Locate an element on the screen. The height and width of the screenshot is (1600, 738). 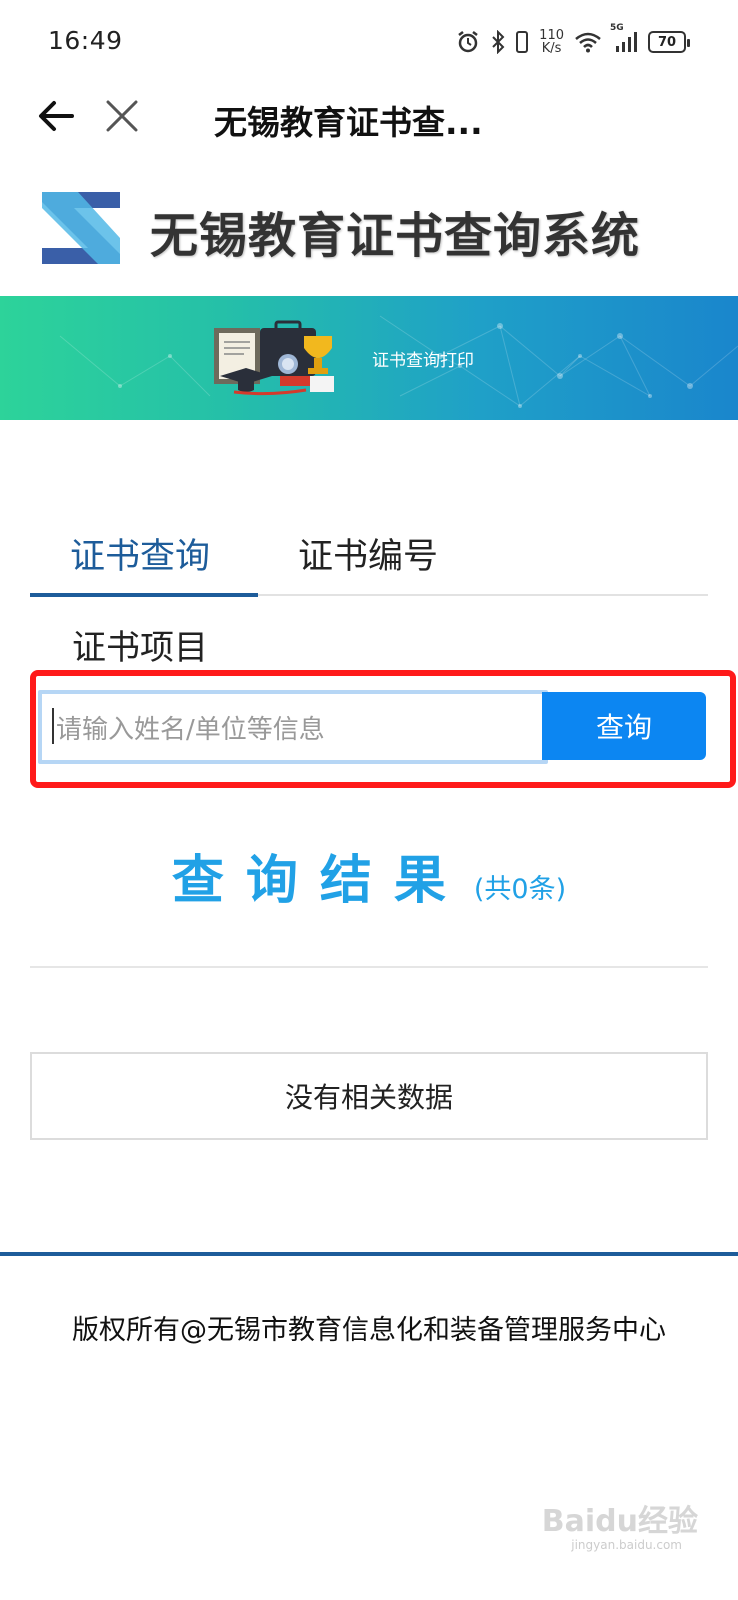
results-title: 查询结果 is located at coordinates (319, 881).